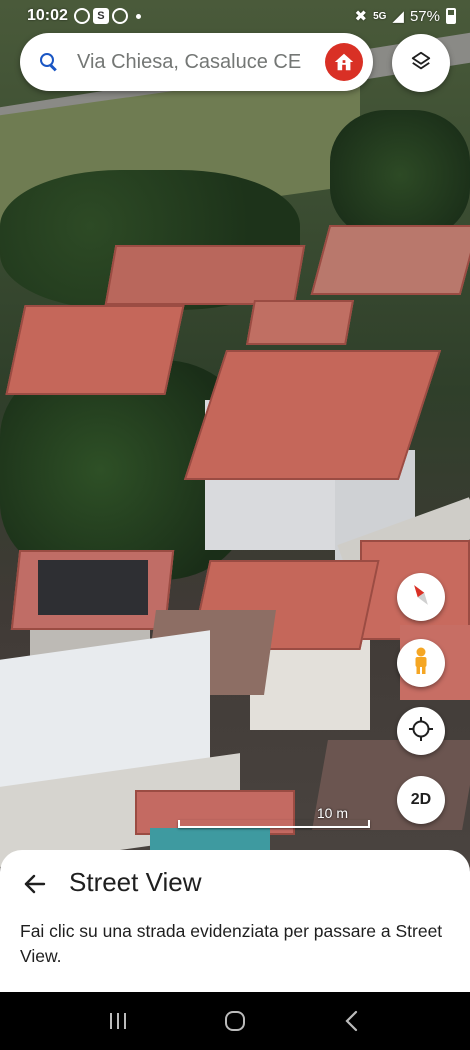 The image size is (470, 1050). Describe the element at coordinates (35, 884) in the screenshot. I see `back-arrow-icon` at that location.